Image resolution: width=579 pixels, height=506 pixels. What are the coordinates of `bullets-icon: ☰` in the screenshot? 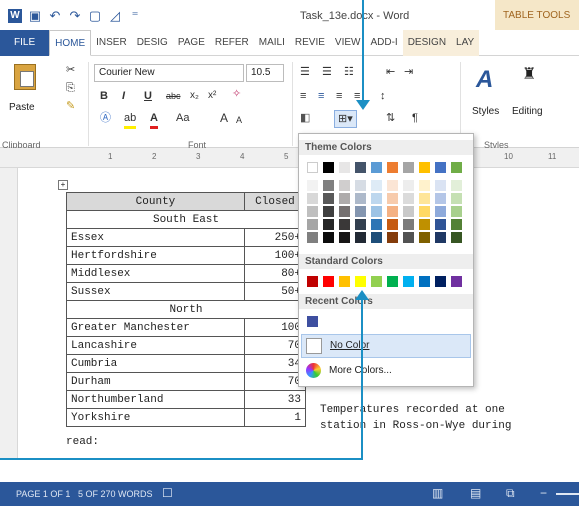 It's located at (305, 72).